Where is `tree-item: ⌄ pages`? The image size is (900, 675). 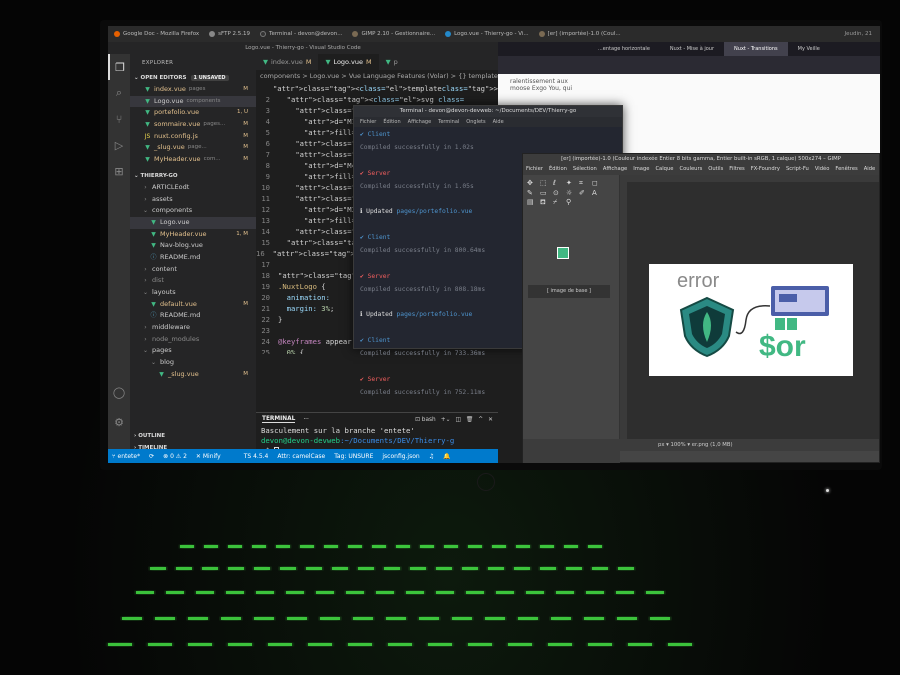
tree-item: ⌄ pages is located at coordinates (193, 351).